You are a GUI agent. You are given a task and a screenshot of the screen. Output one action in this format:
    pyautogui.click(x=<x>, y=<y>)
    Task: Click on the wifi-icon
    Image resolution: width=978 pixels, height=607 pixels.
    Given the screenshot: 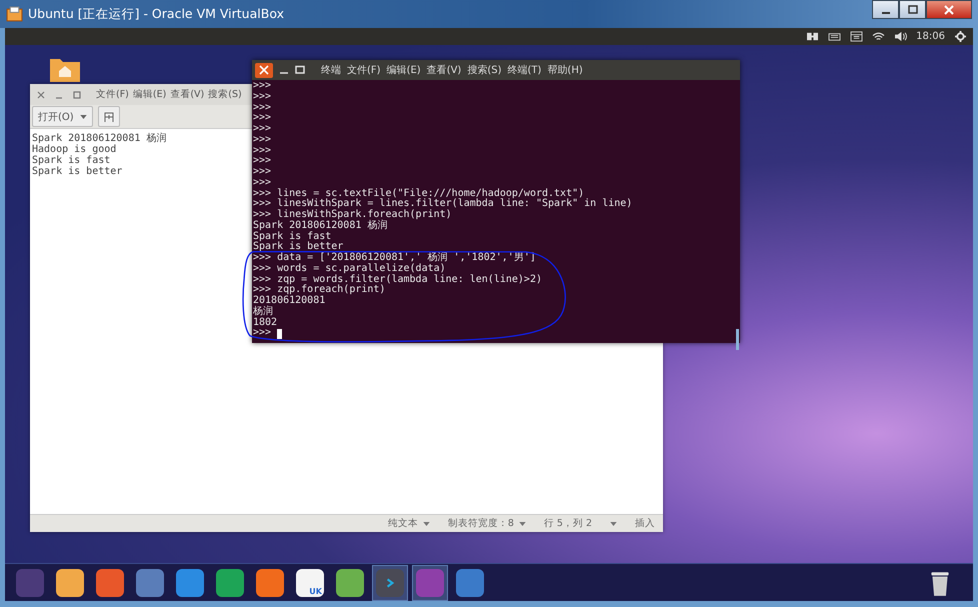 What is the action you would take?
    pyautogui.click(x=879, y=36)
    